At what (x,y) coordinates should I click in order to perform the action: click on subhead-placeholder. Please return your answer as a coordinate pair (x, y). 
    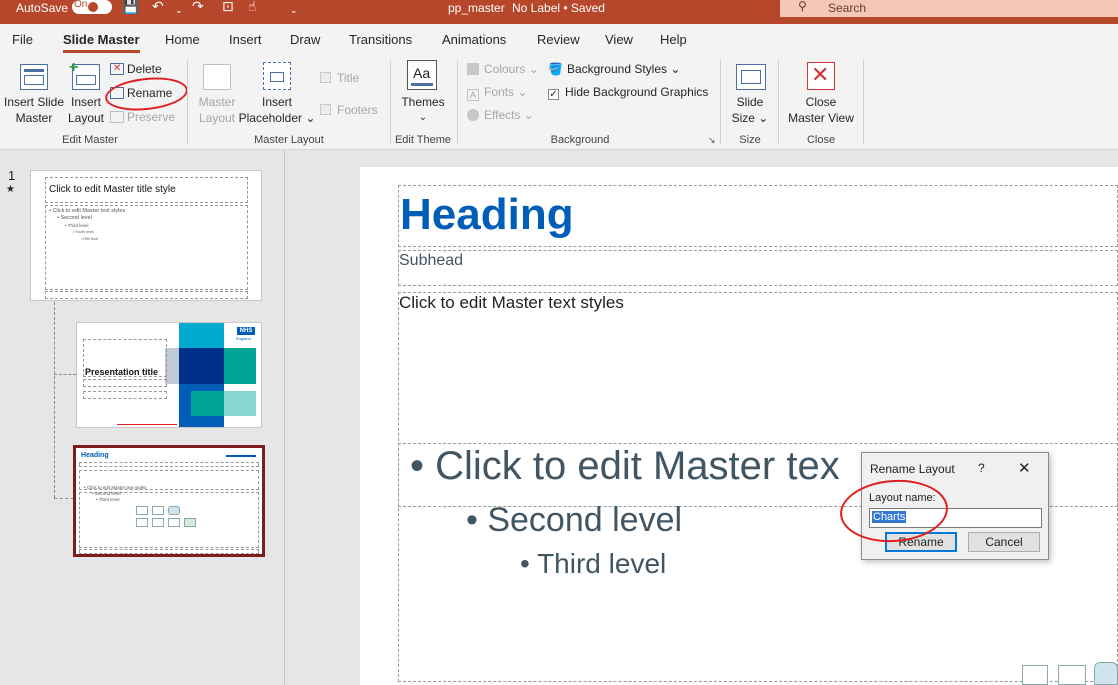
    Looking at the image, I should click on (758, 268).